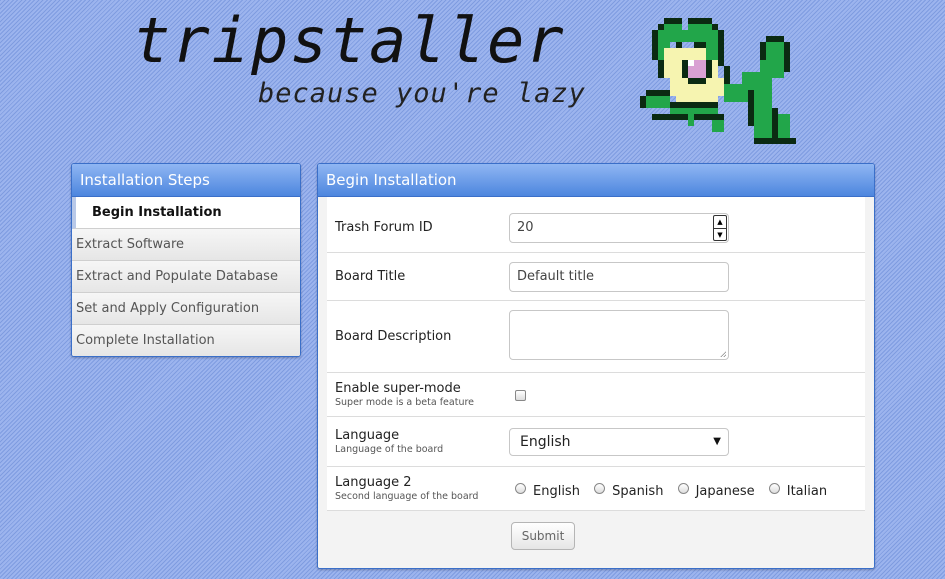 The width and height of the screenshot is (945, 579). What do you see at coordinates (545, 442) in the screenshot?
I see `language-selected-value: English` at bounding box center [545, 442].